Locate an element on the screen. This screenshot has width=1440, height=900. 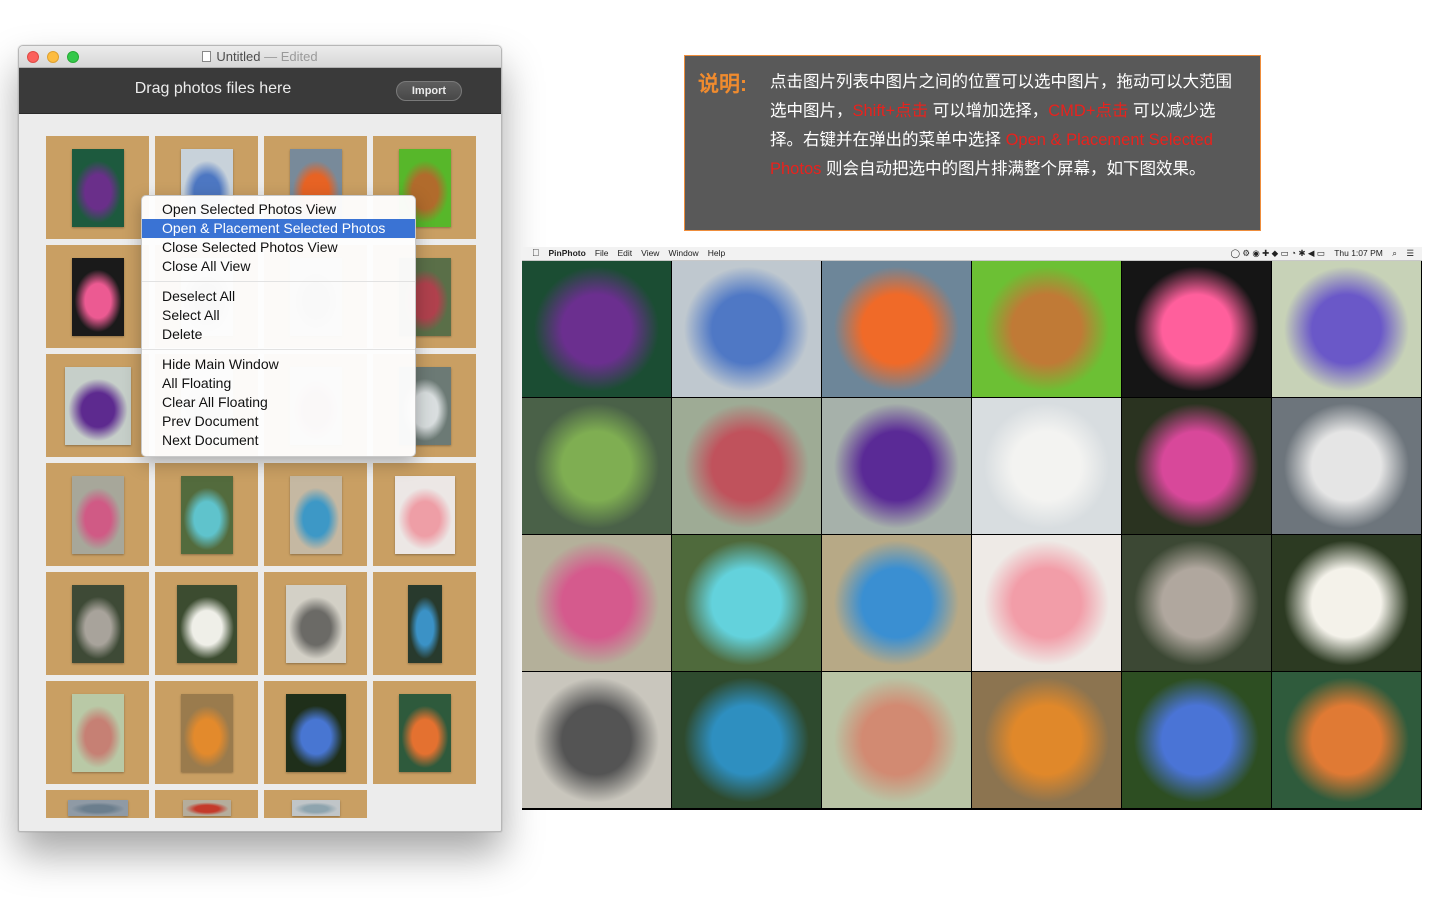
result-menu-file: File is located at coordinates (598, 253).